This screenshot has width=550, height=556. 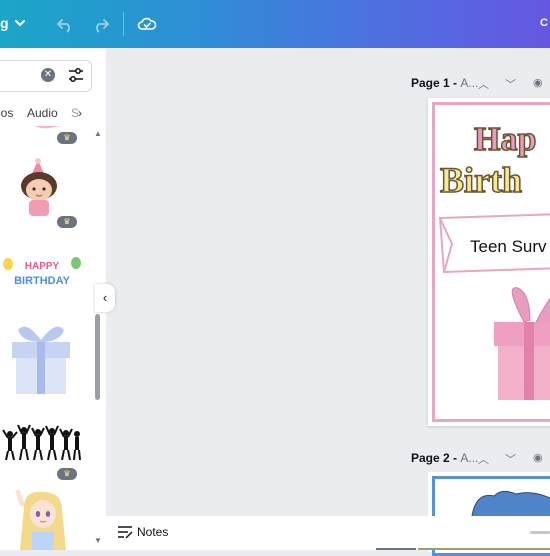 I want to click on toolbar-divider, so click(x=123, y=24).